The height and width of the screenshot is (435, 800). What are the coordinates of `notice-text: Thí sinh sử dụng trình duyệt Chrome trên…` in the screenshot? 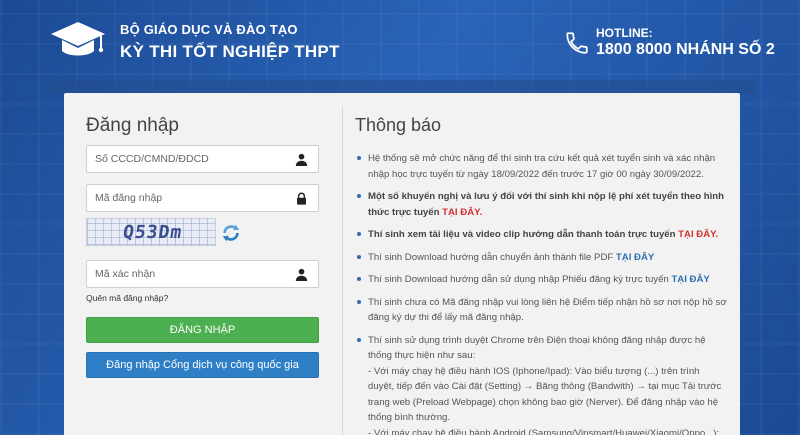 It's located at (537, 348).